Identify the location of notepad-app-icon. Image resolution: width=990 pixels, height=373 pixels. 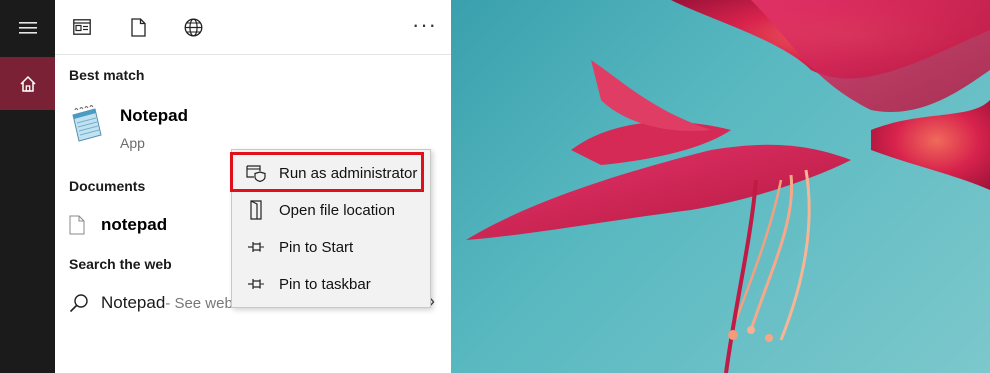
(87, 123).